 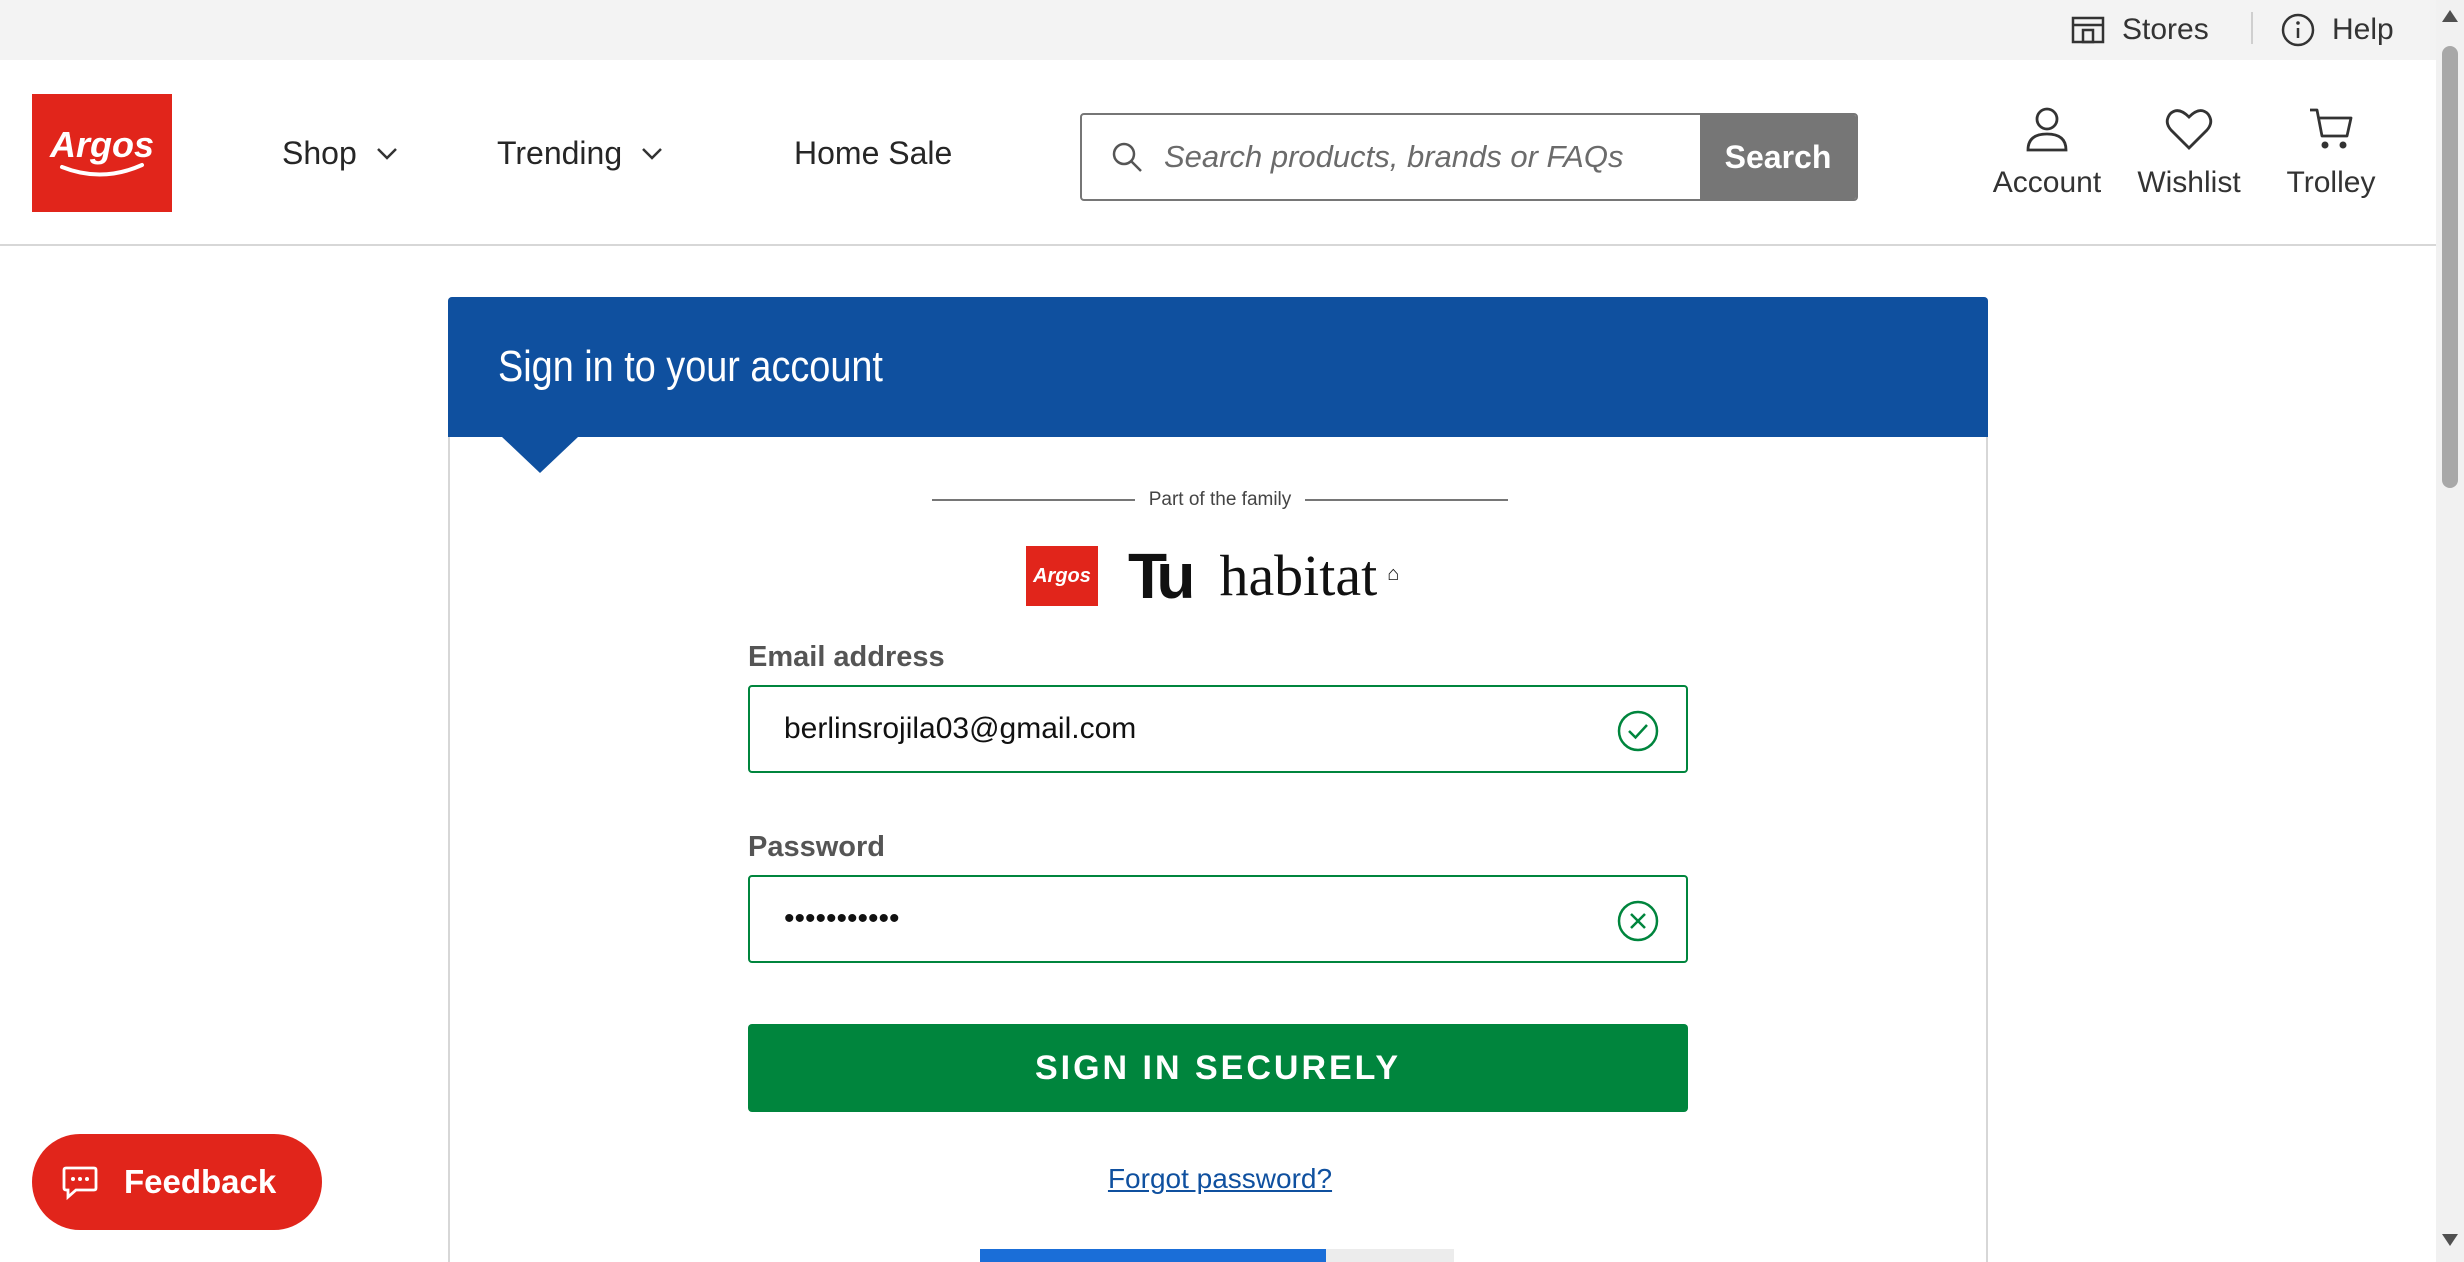 What do you see at coordinates (1153, 1255) in the screenshot?
I see `create-account-tab` at bounding box center [1153, 1255].